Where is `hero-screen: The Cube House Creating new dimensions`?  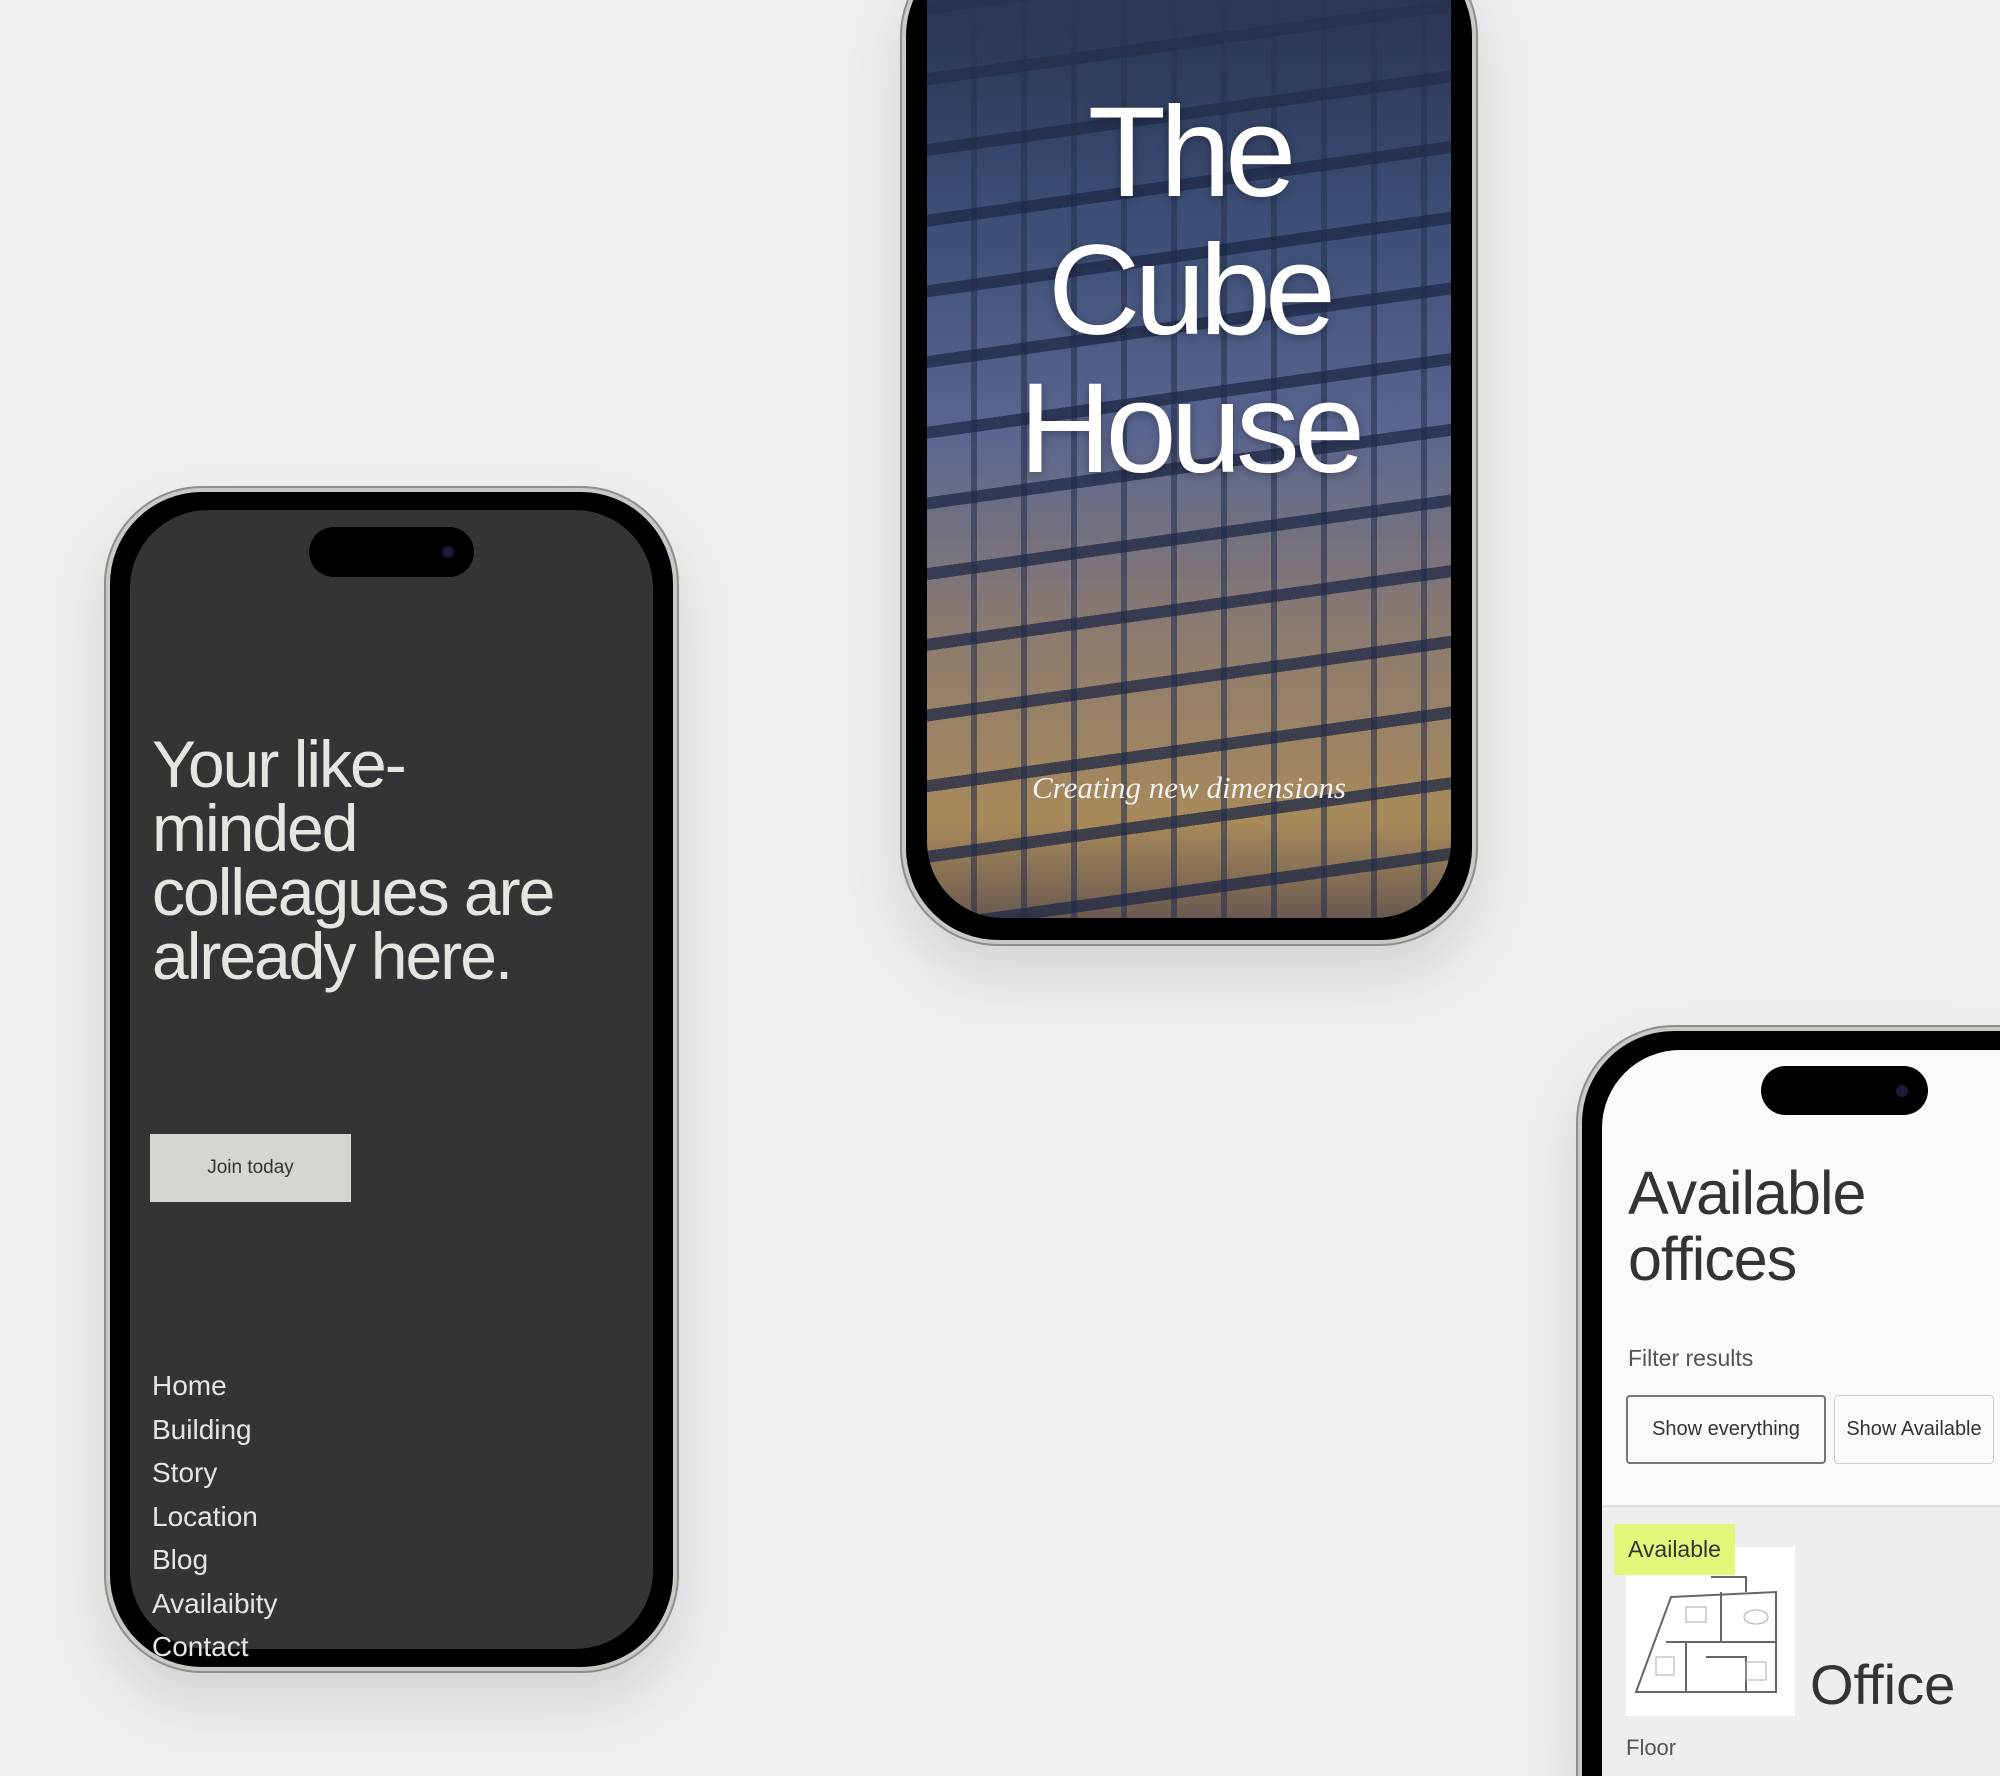
hero-screen: The Cube House Creating new dimensions is located at coordinates (1189, 459).